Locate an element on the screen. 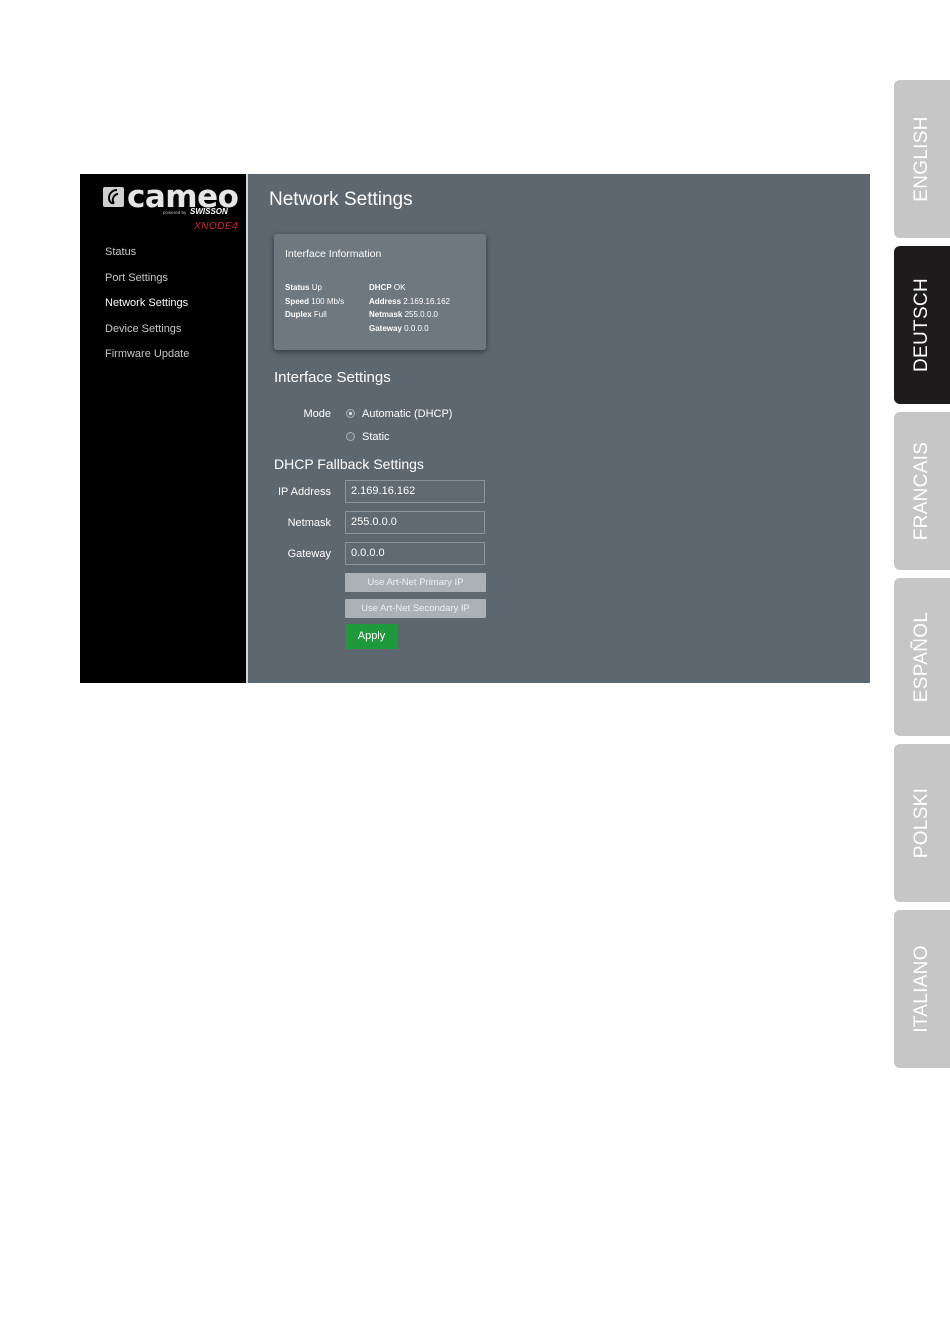 This screenshot has width=950, height=1332. ip-address-label: IP Address is located at coordinates (304, 492).